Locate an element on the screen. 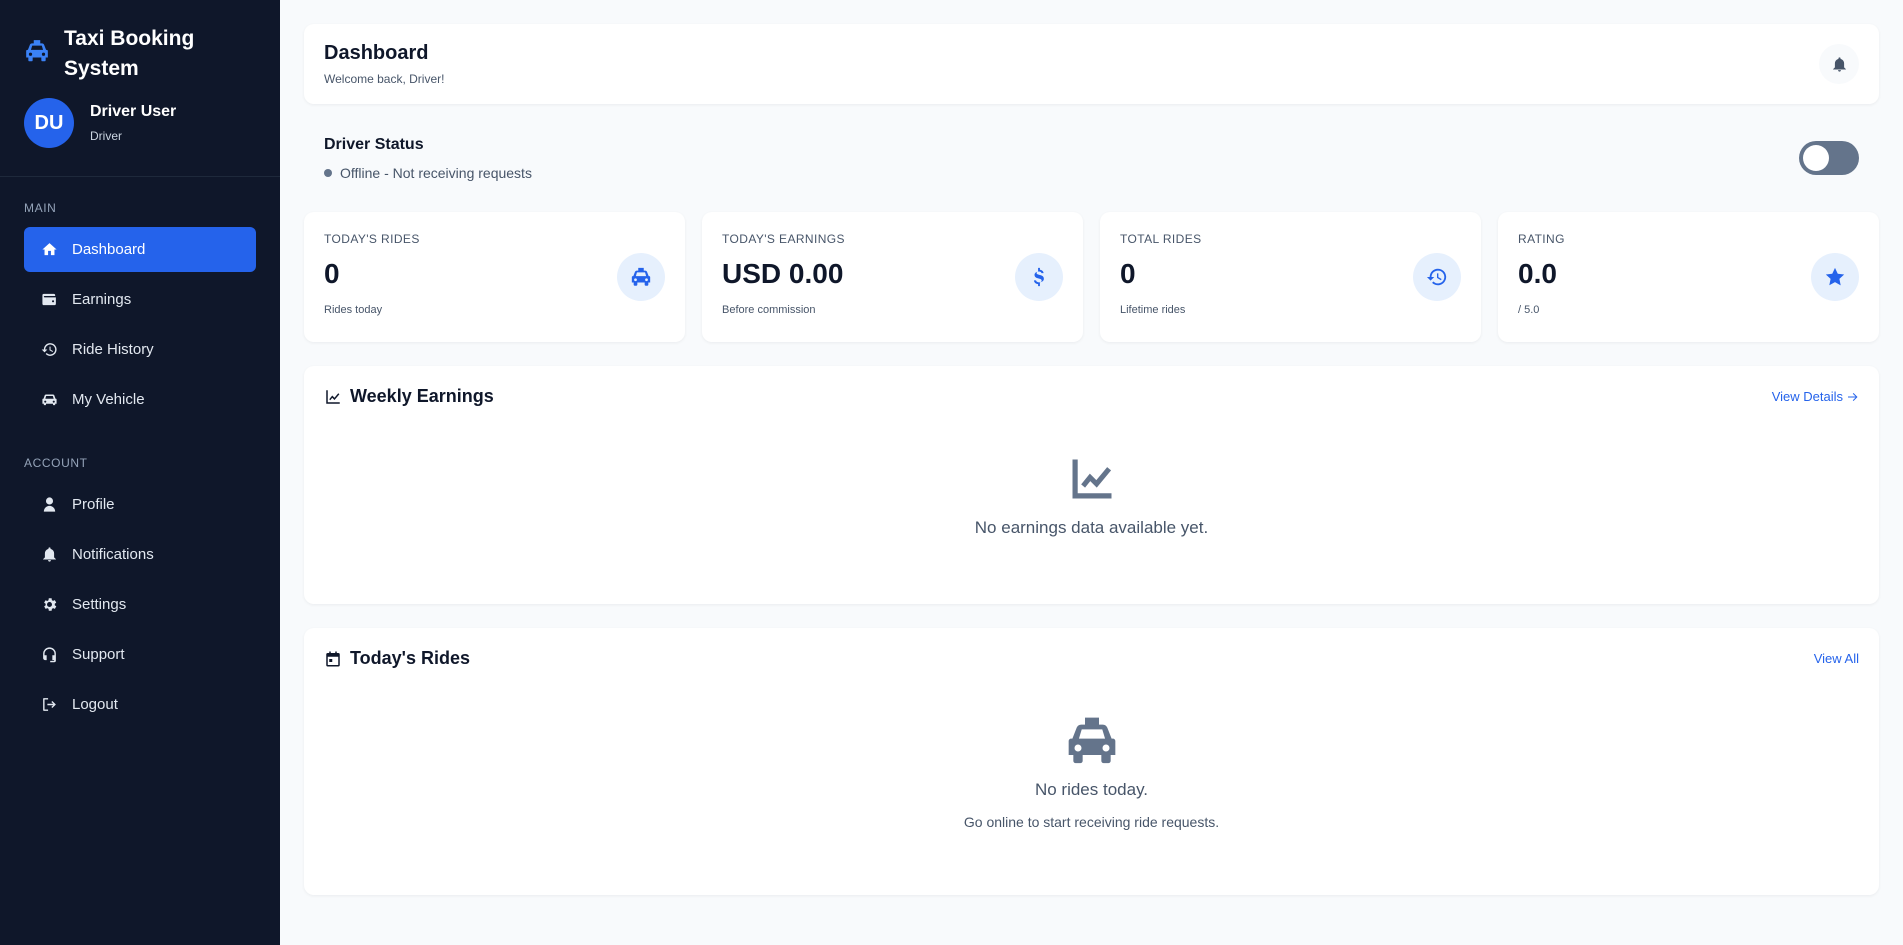 This screenshot has width=1903, height=945. avatar: DU is located at coordinates (49, 123).